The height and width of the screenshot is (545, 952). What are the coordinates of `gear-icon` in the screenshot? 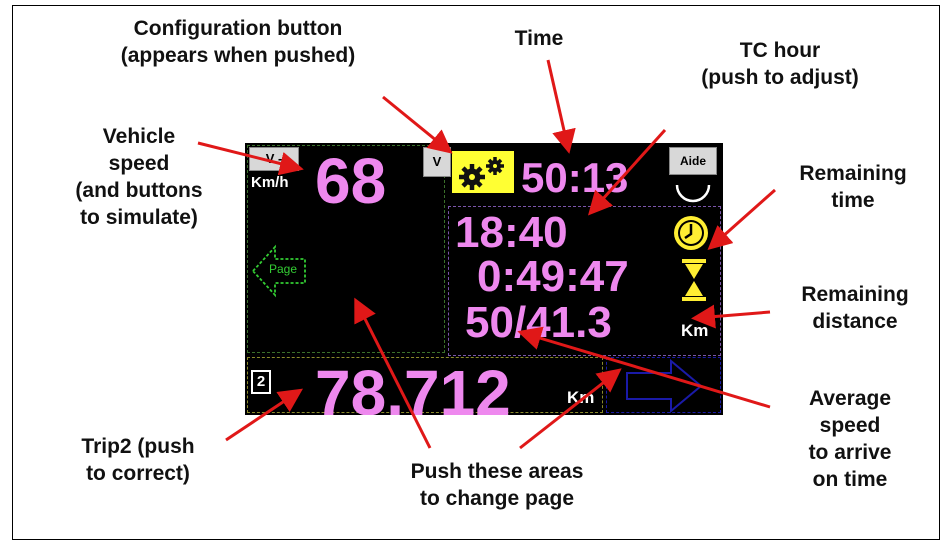 It's located at (481, 173).